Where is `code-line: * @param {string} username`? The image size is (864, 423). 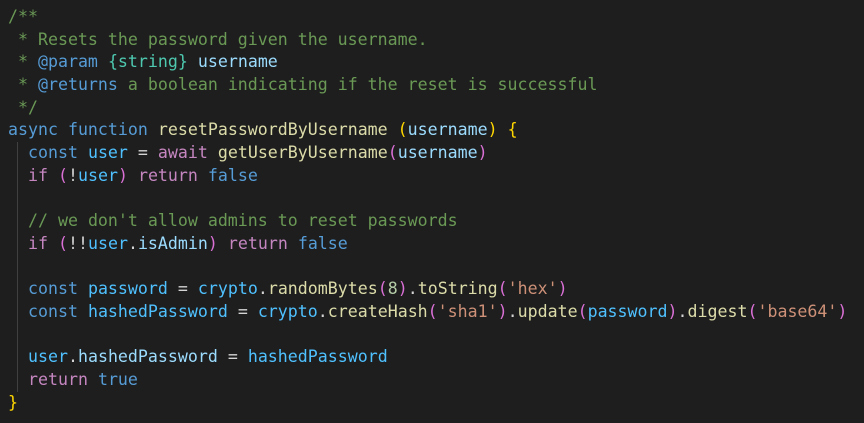
code-line: * @param {string} username is located at coordinates (436, 62).